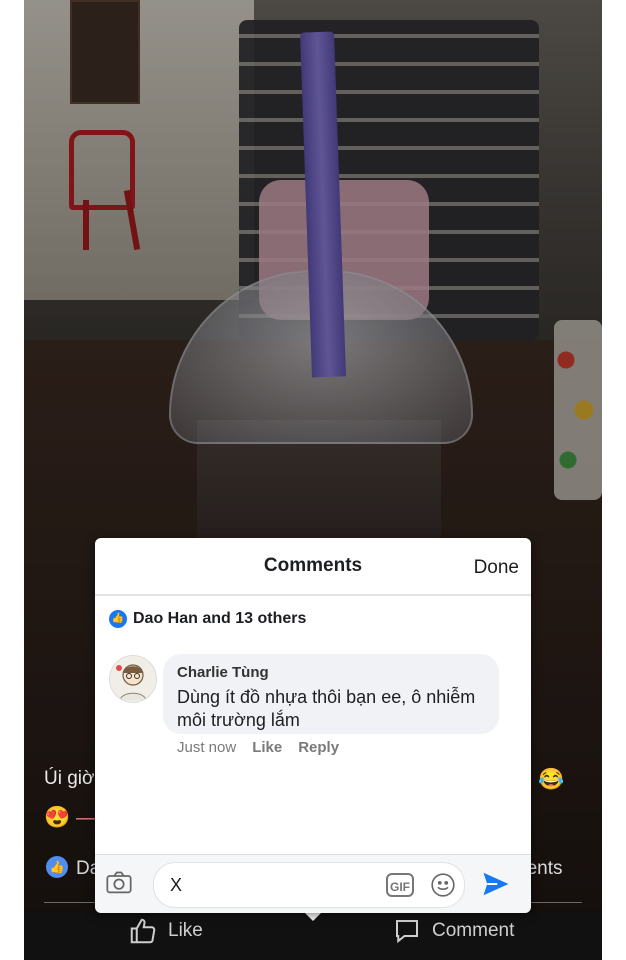 The width and height of the screenshot is (626, 960). I want to click on avatar, so click(133, 679).